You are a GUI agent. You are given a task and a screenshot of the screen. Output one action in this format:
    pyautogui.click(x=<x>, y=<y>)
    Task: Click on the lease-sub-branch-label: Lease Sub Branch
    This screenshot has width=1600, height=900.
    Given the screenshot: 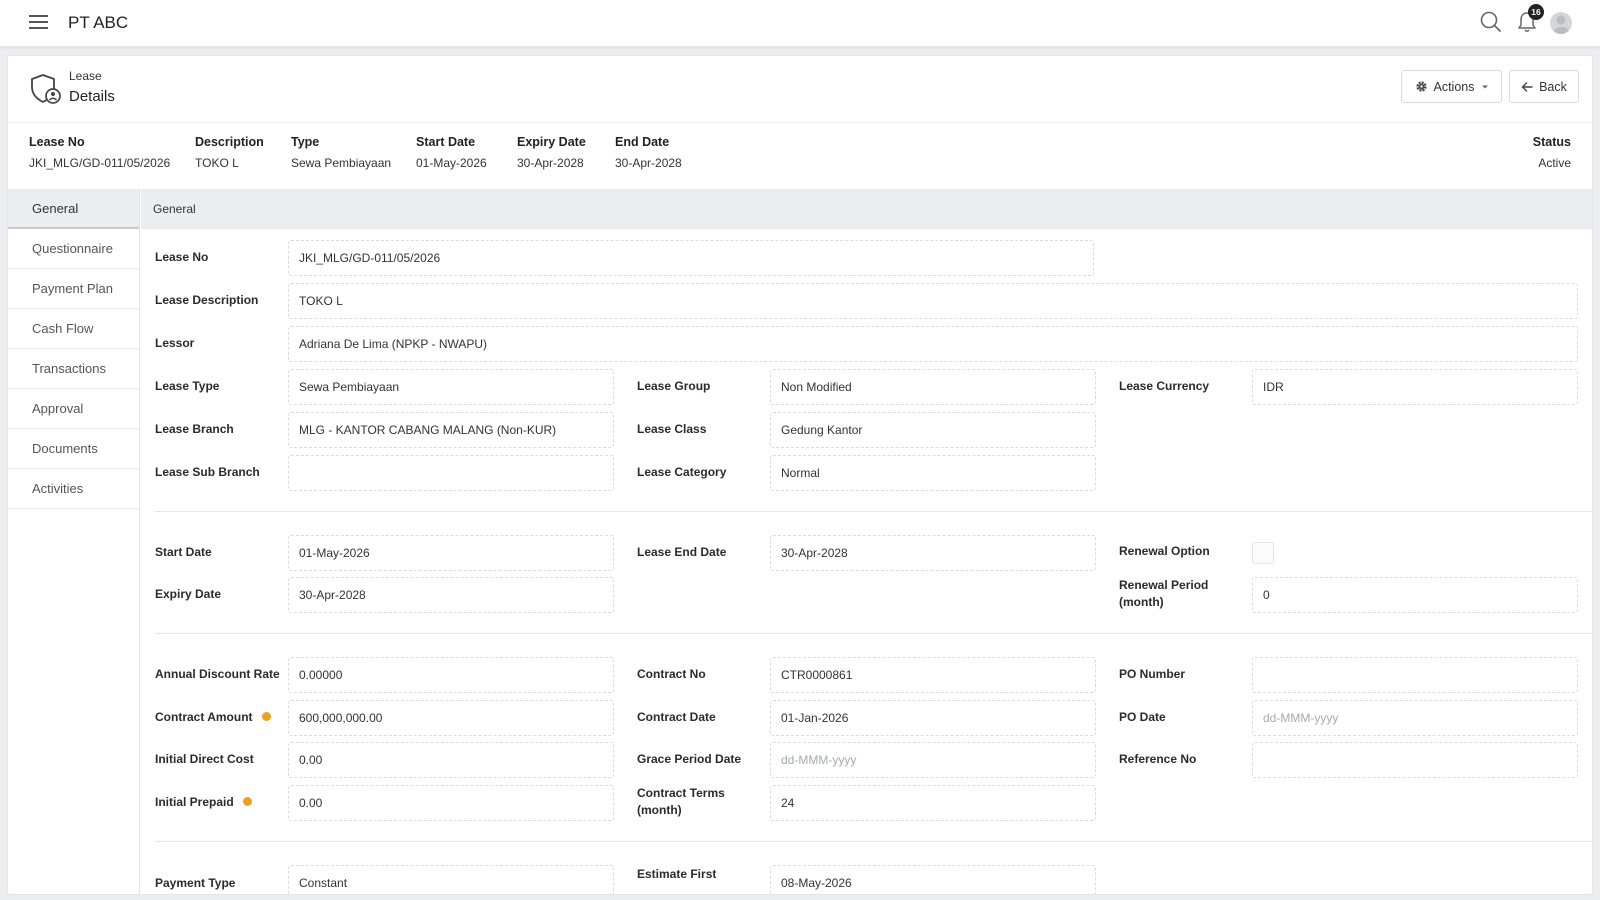 What is the action you would take?
    pyautogui.click(x=207, y=472)
    